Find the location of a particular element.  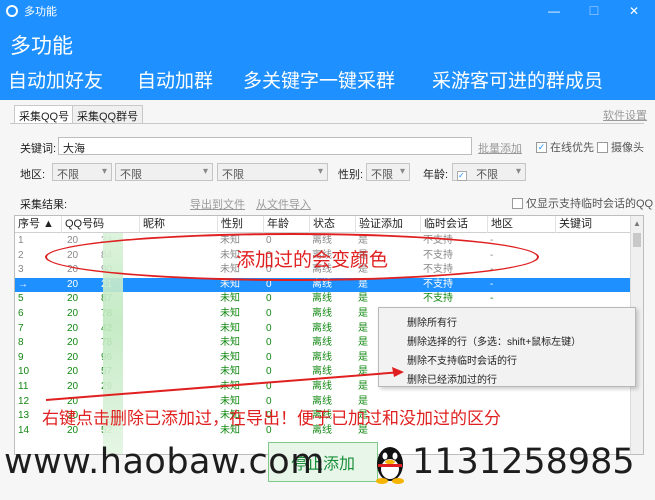

title-bar: 多功能 — ☐ ✕ is located at coordinates (327, 11).